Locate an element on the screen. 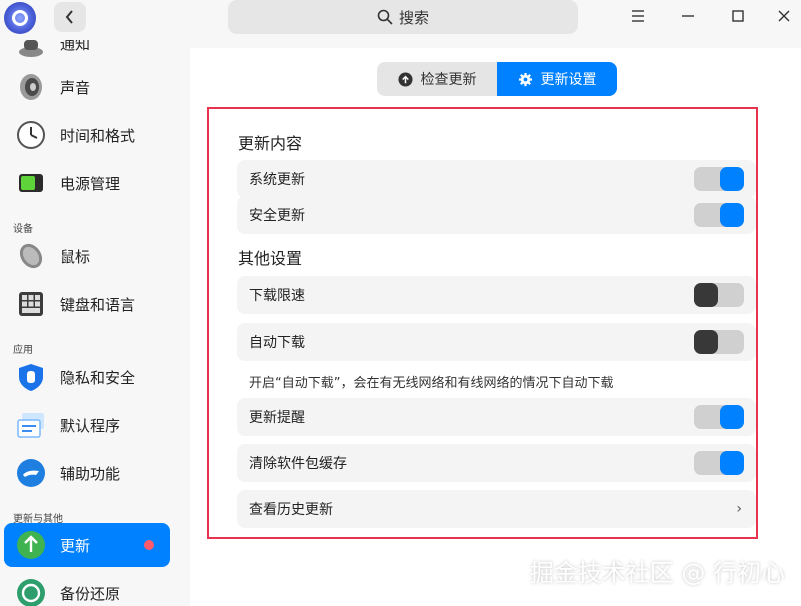 Image resolution: width=801 pixels, height=606 pixels. system-update-label: 系统更新 is located at coordinates (277, 180).